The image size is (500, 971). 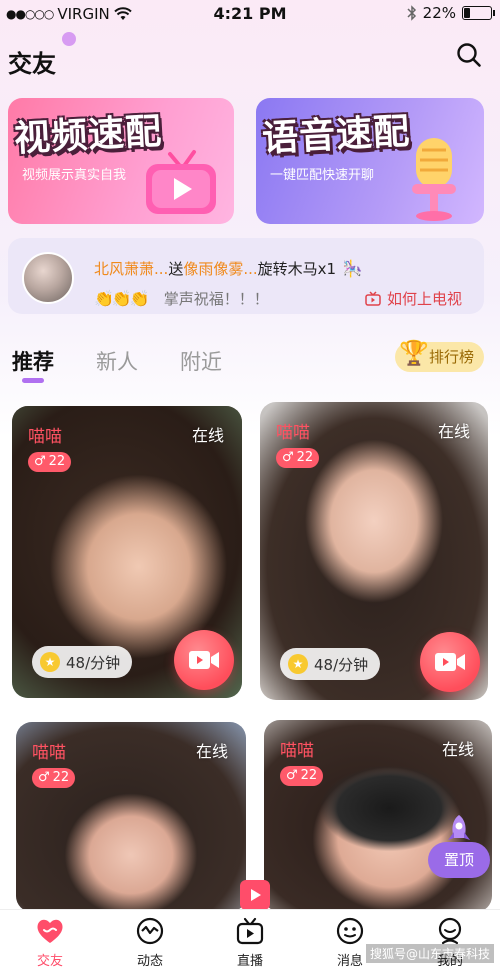 I want to click on feed-tabs: 推荐 新人 附近, so click(x=117, y=361).